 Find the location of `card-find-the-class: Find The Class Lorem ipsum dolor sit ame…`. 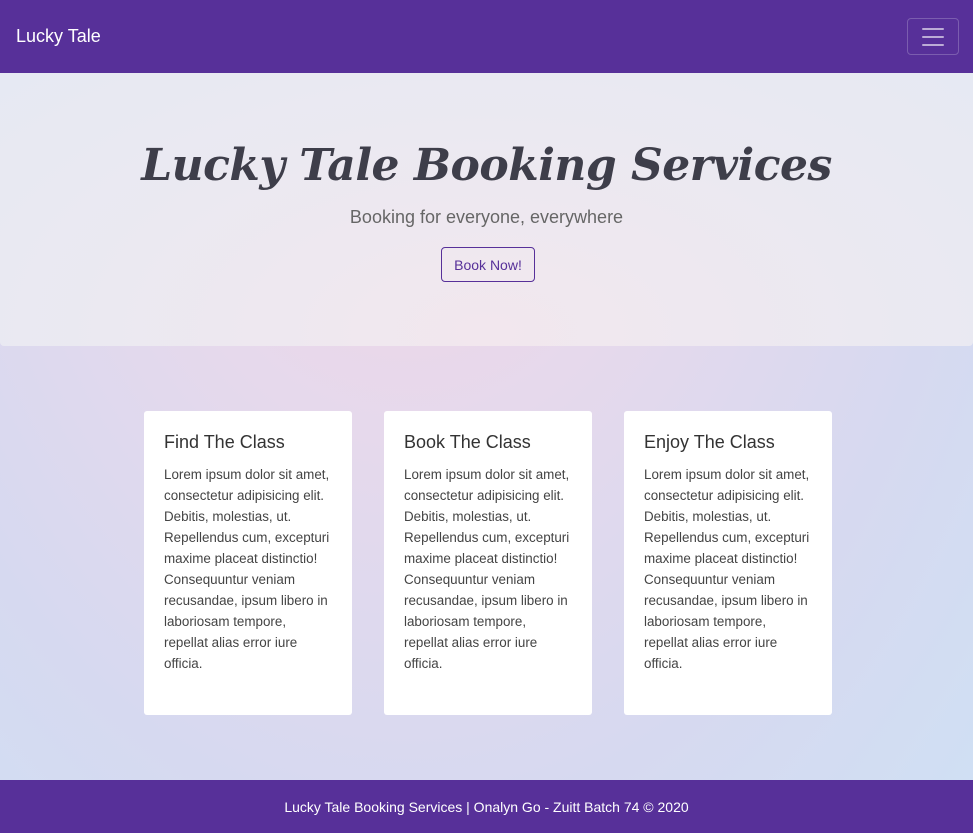

card-find-the-class: Find The Class Lorem ipsum dolor sit ame… is located at coordinates (248, 563).